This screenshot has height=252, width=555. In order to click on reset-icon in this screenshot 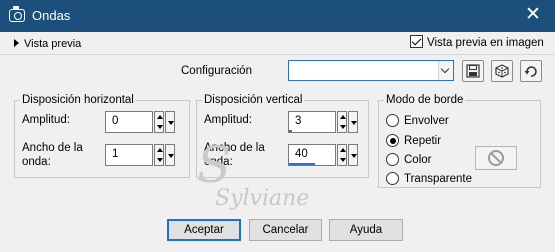, I will do `click(530, 71)`.